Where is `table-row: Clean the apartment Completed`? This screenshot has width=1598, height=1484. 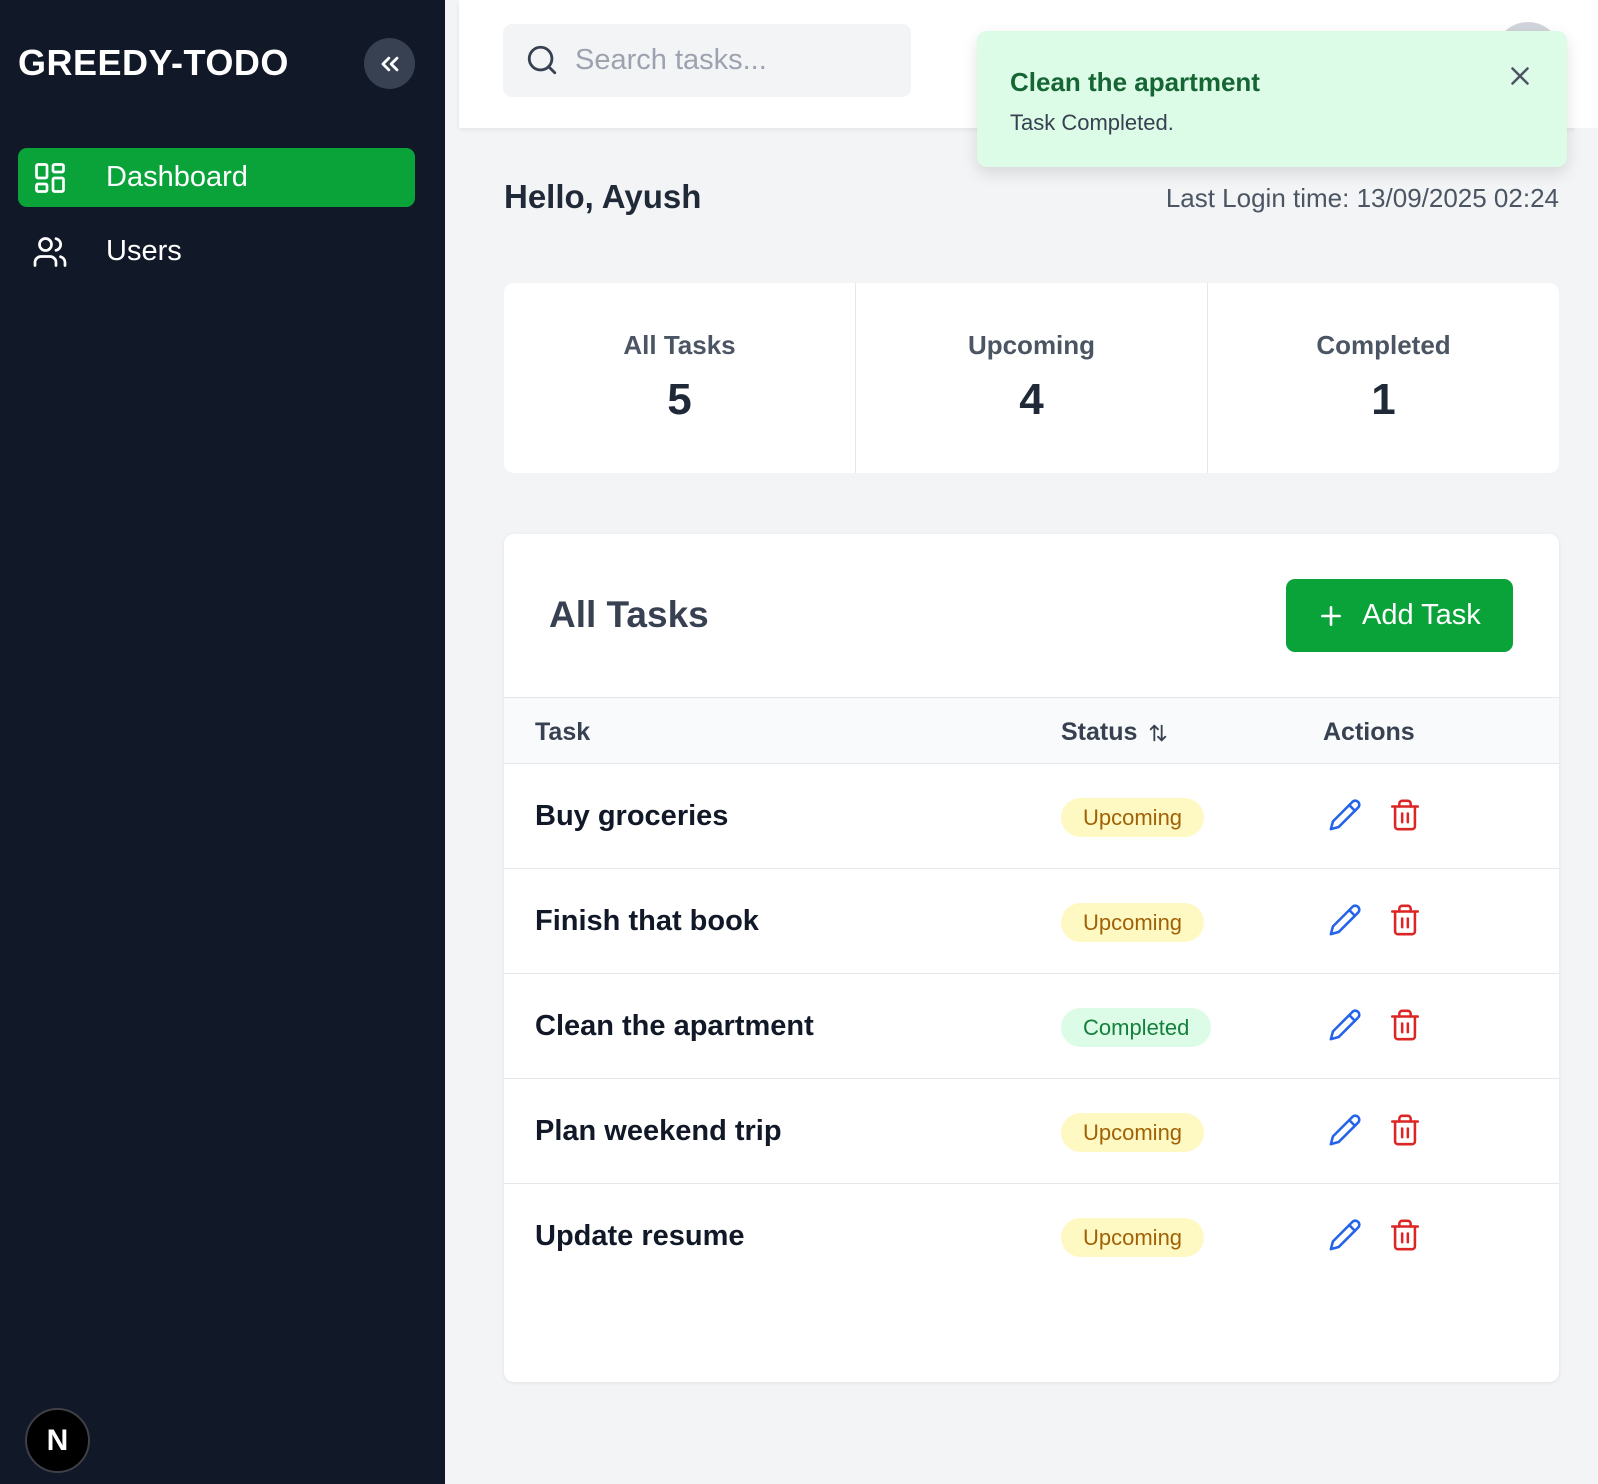
table-row: Clean the apartment Completed is located at coordinates (1031, 1025).